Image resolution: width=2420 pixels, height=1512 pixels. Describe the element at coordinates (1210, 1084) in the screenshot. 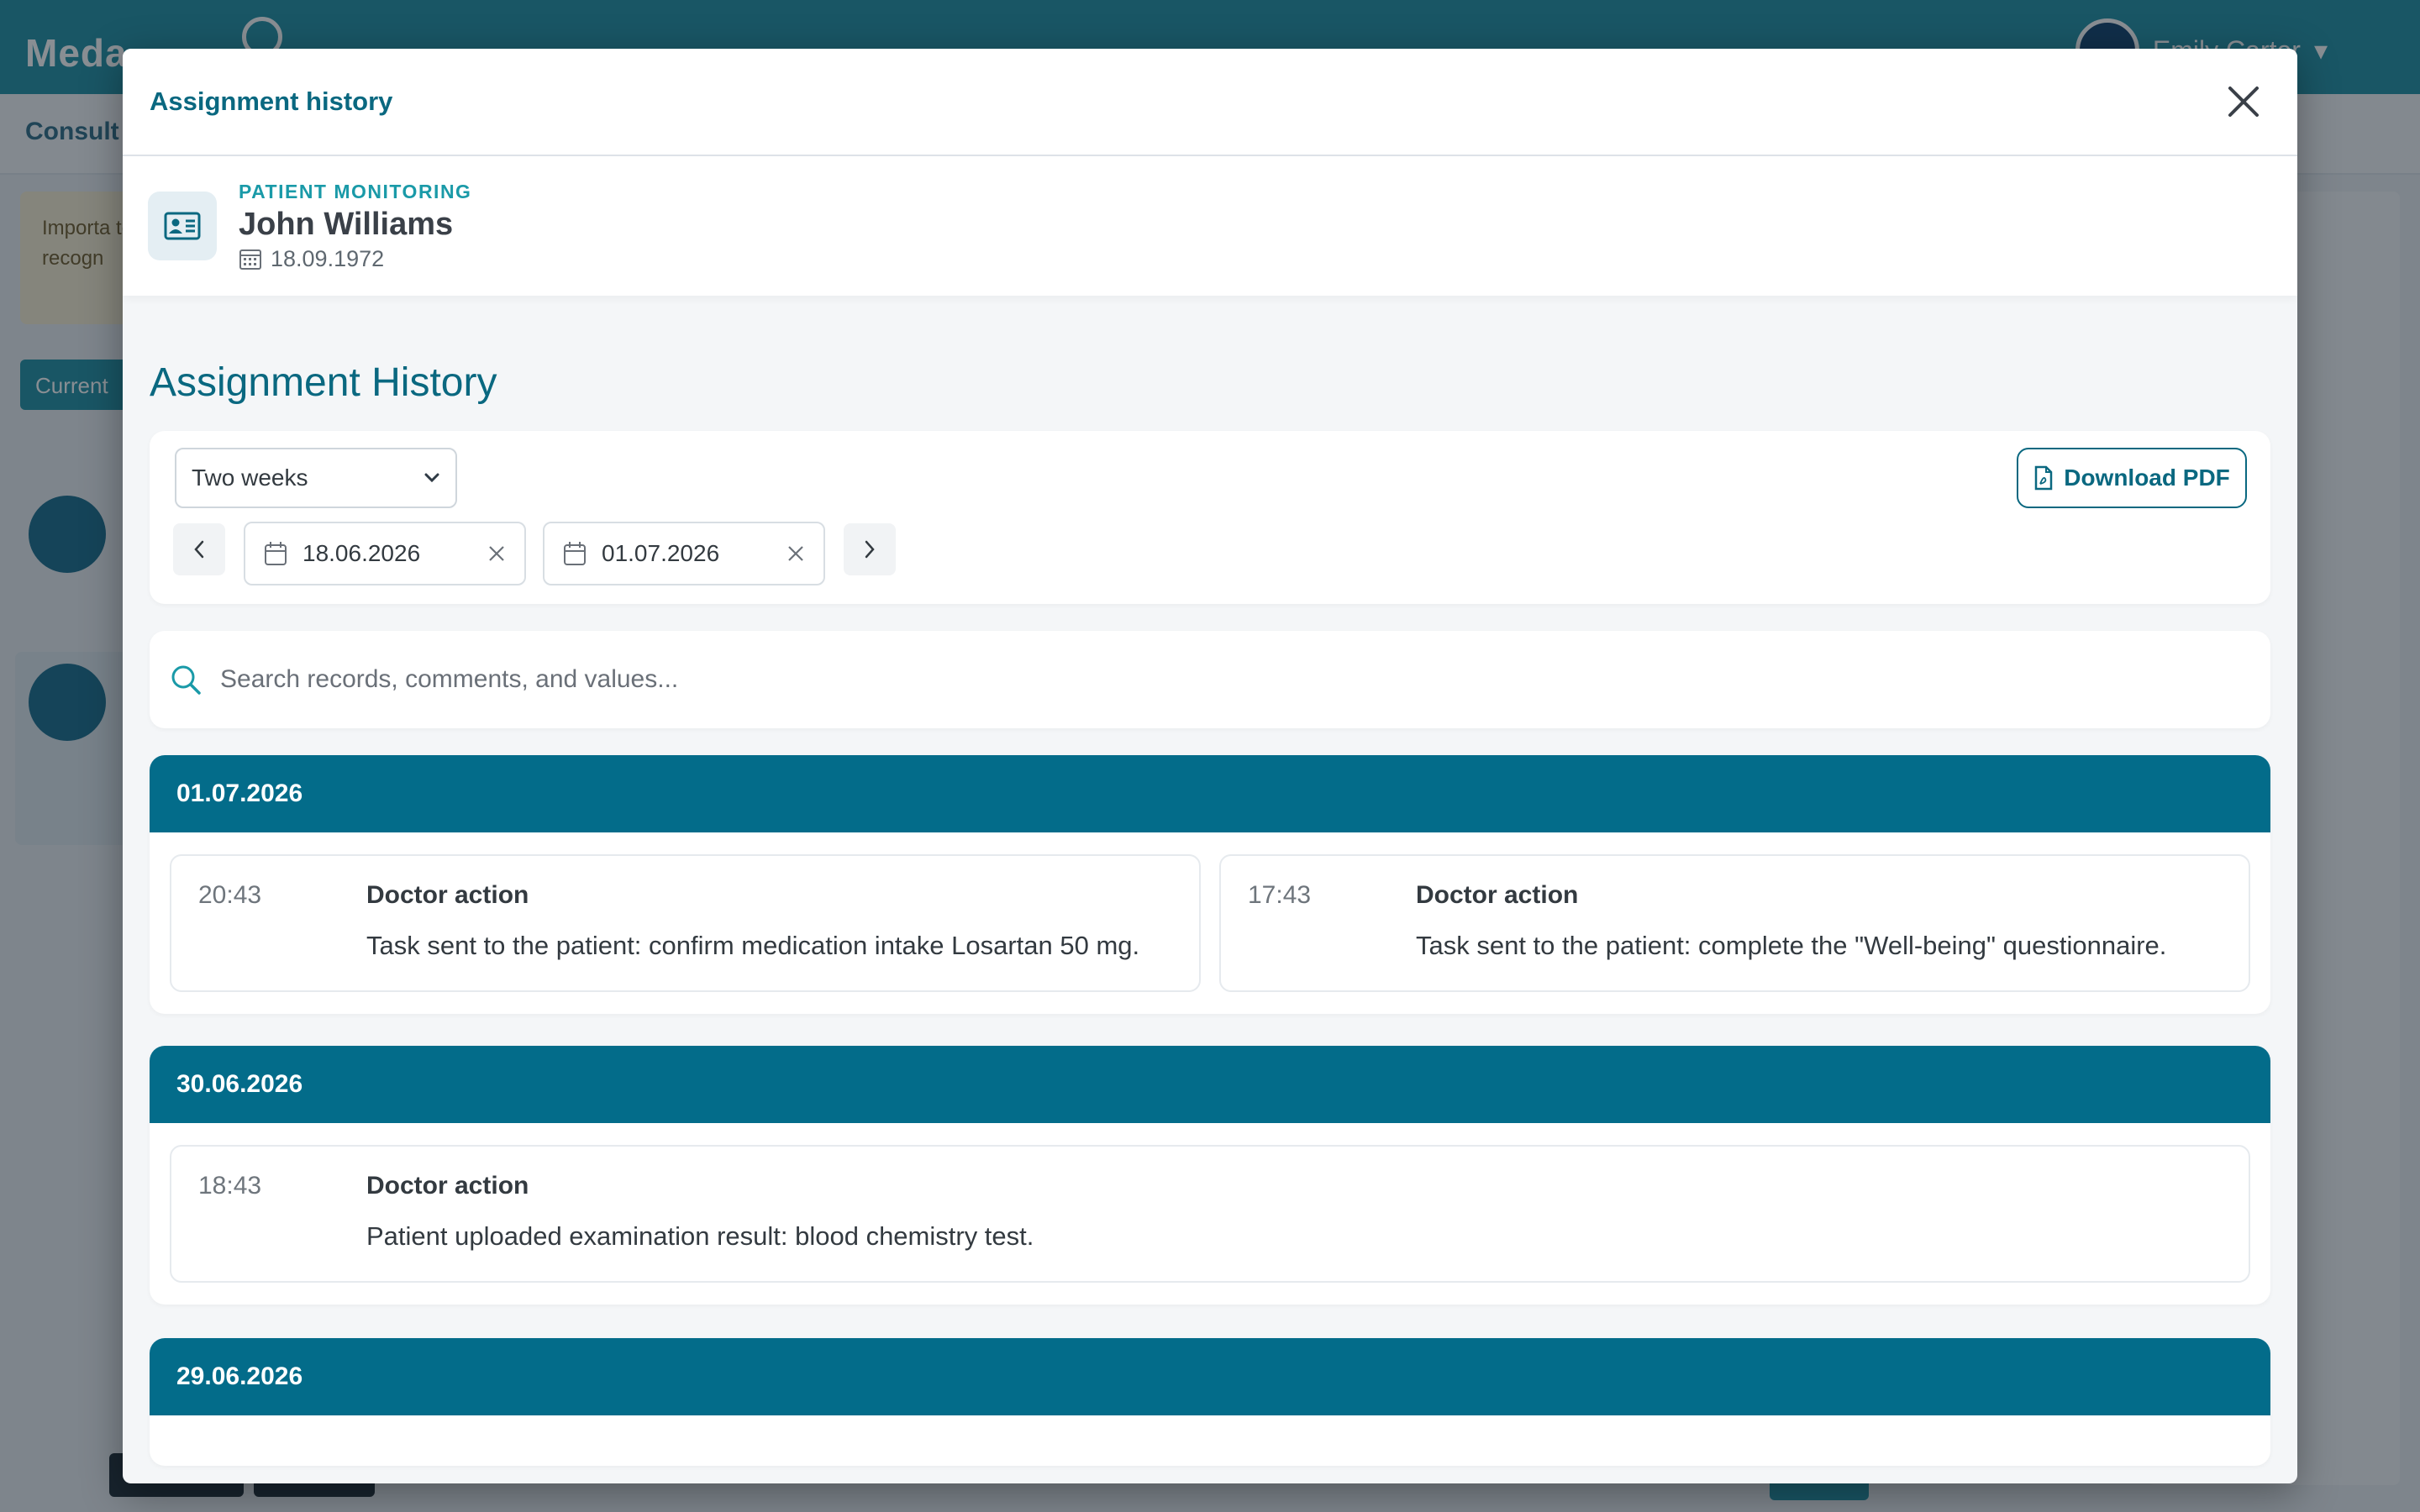

I see `day-header: 30.06.2026` at that location.